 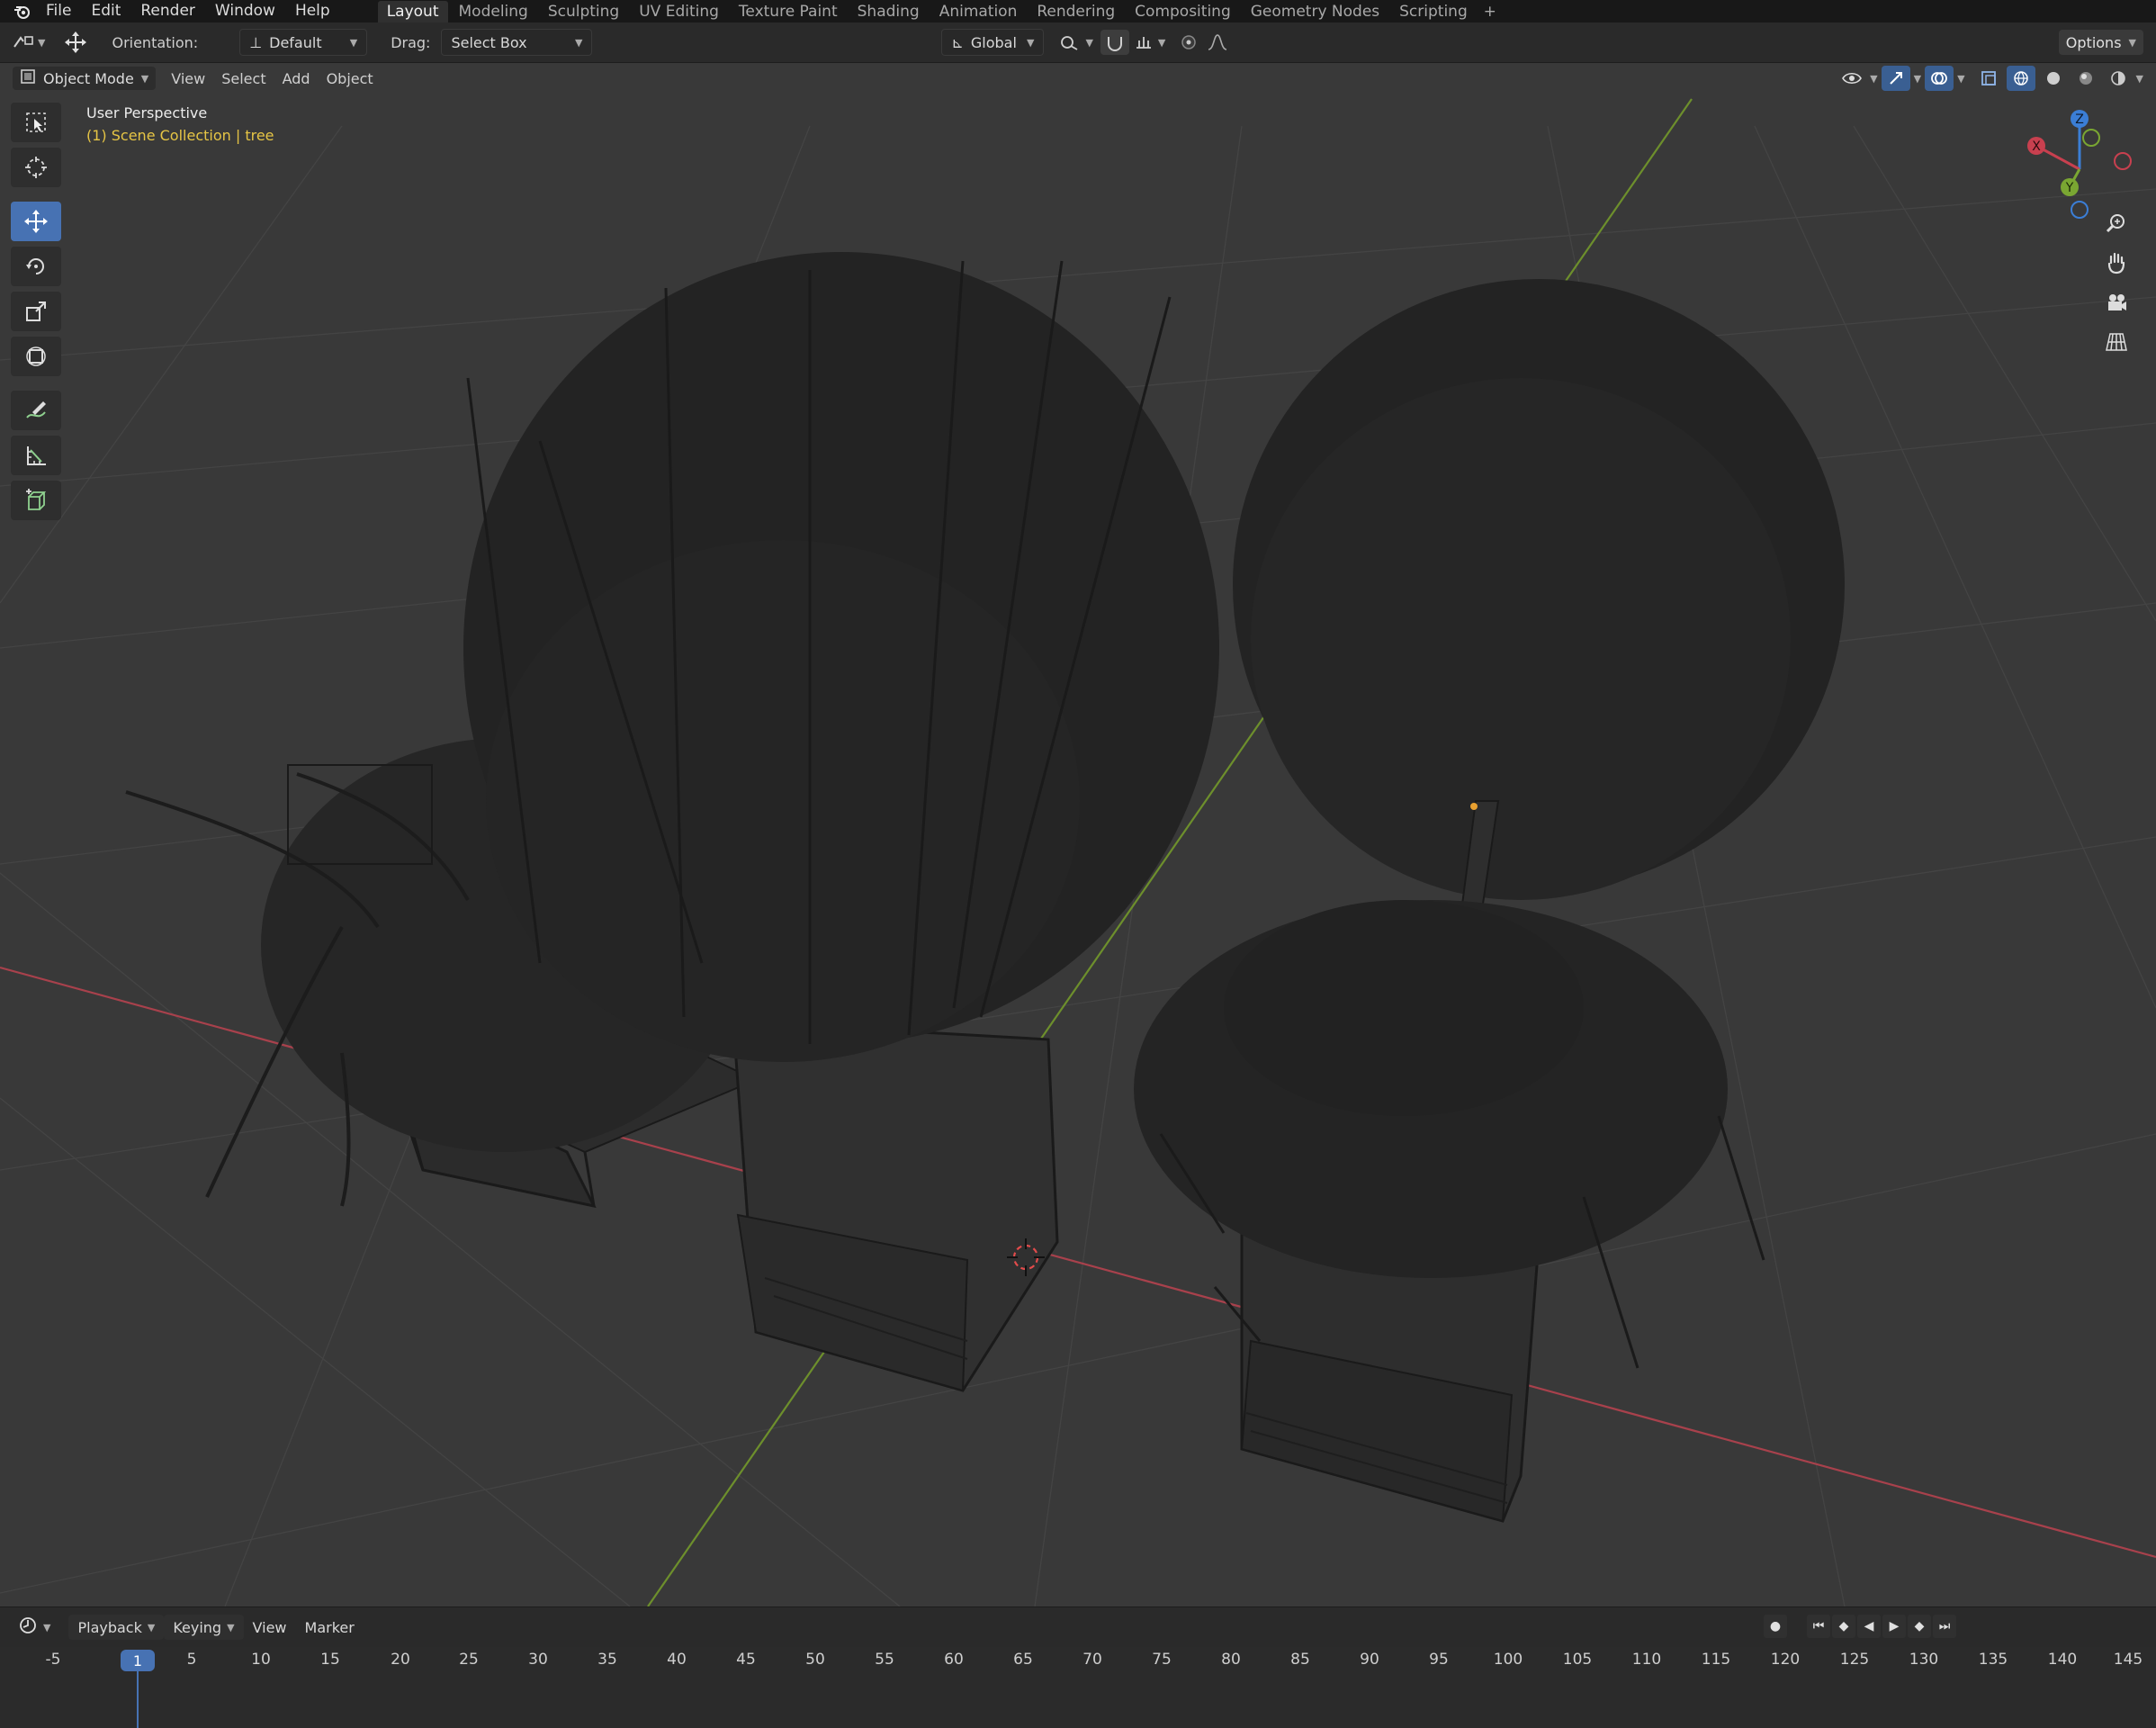 I want to click on drag-dropdown: Select Box ▼, so click(x=517, y=42).